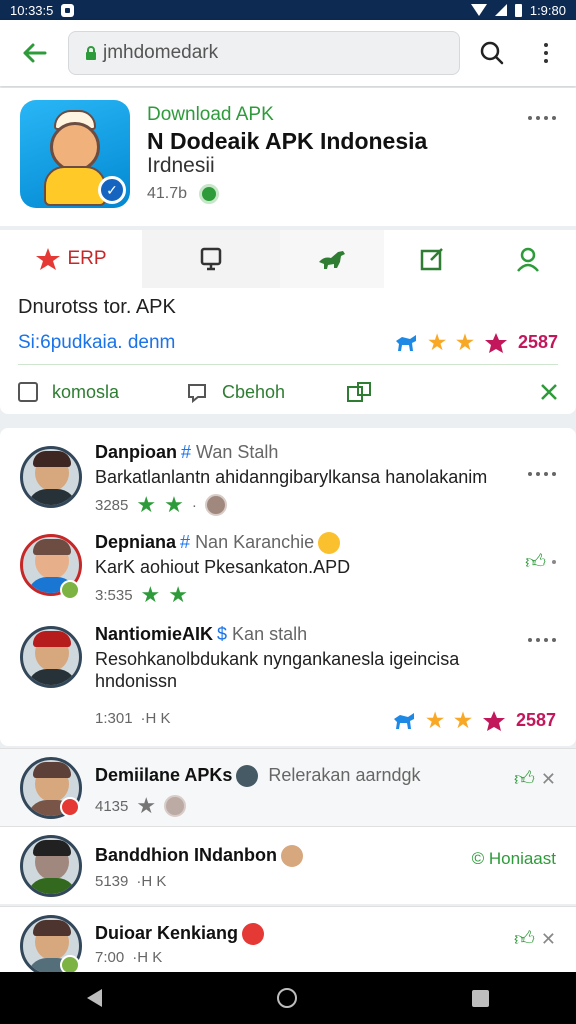  What do you see at coordinates (287, 141) in the screenshot?
I see `app-title: N Dodeaik APK Indonesia` at bounding box center [287, 141].